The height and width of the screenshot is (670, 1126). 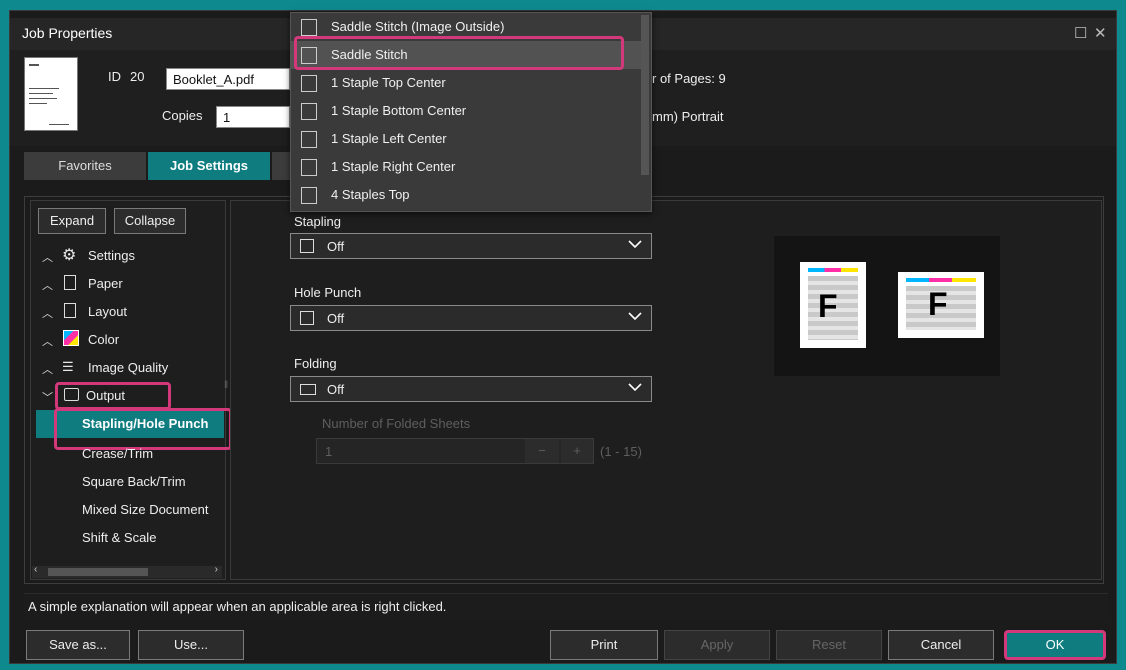 I want to click on preview-page-left: F, so click(x=833, y=305).